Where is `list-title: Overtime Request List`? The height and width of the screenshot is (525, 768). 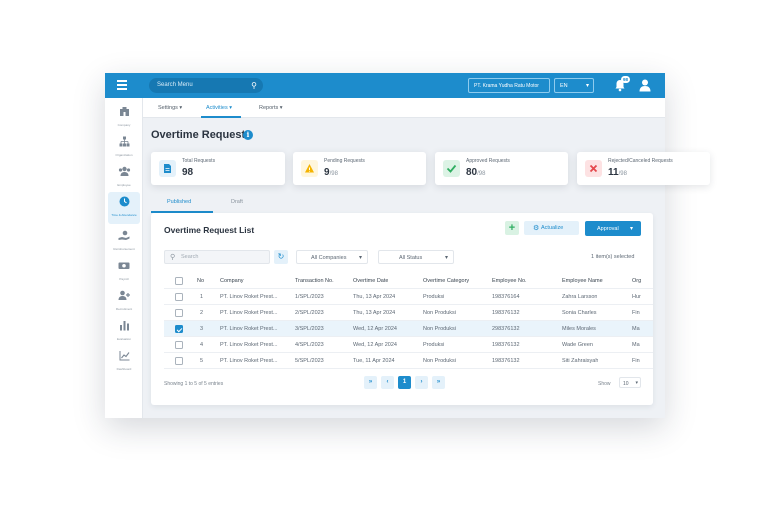 list-title: Overtime Request List is located at coordinates (209, 230).